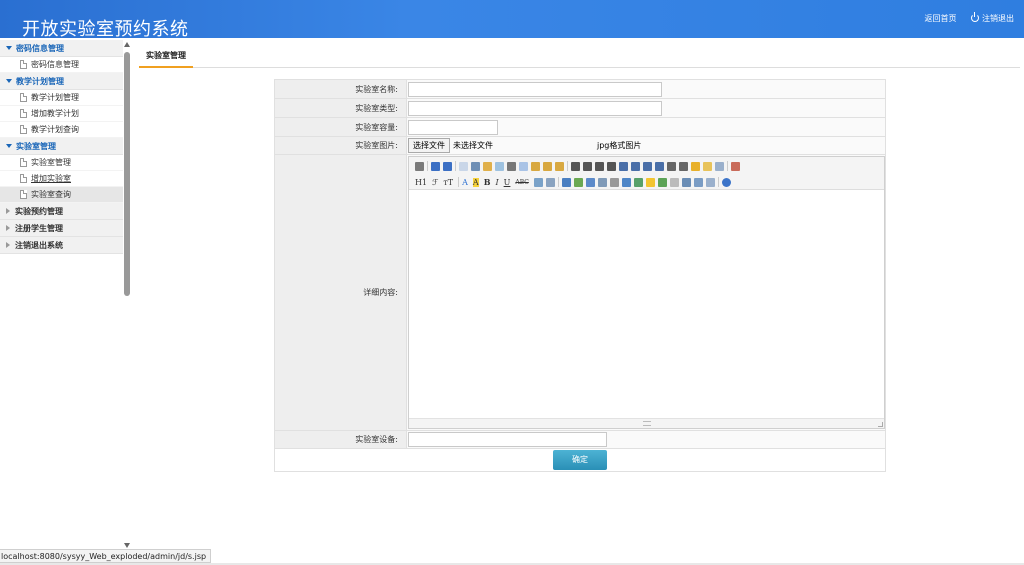 This screenshot has width=1024, height=565. I want to click on sidebar-item-teaching-plan-management: 教学计划管理, so click(61, 98).